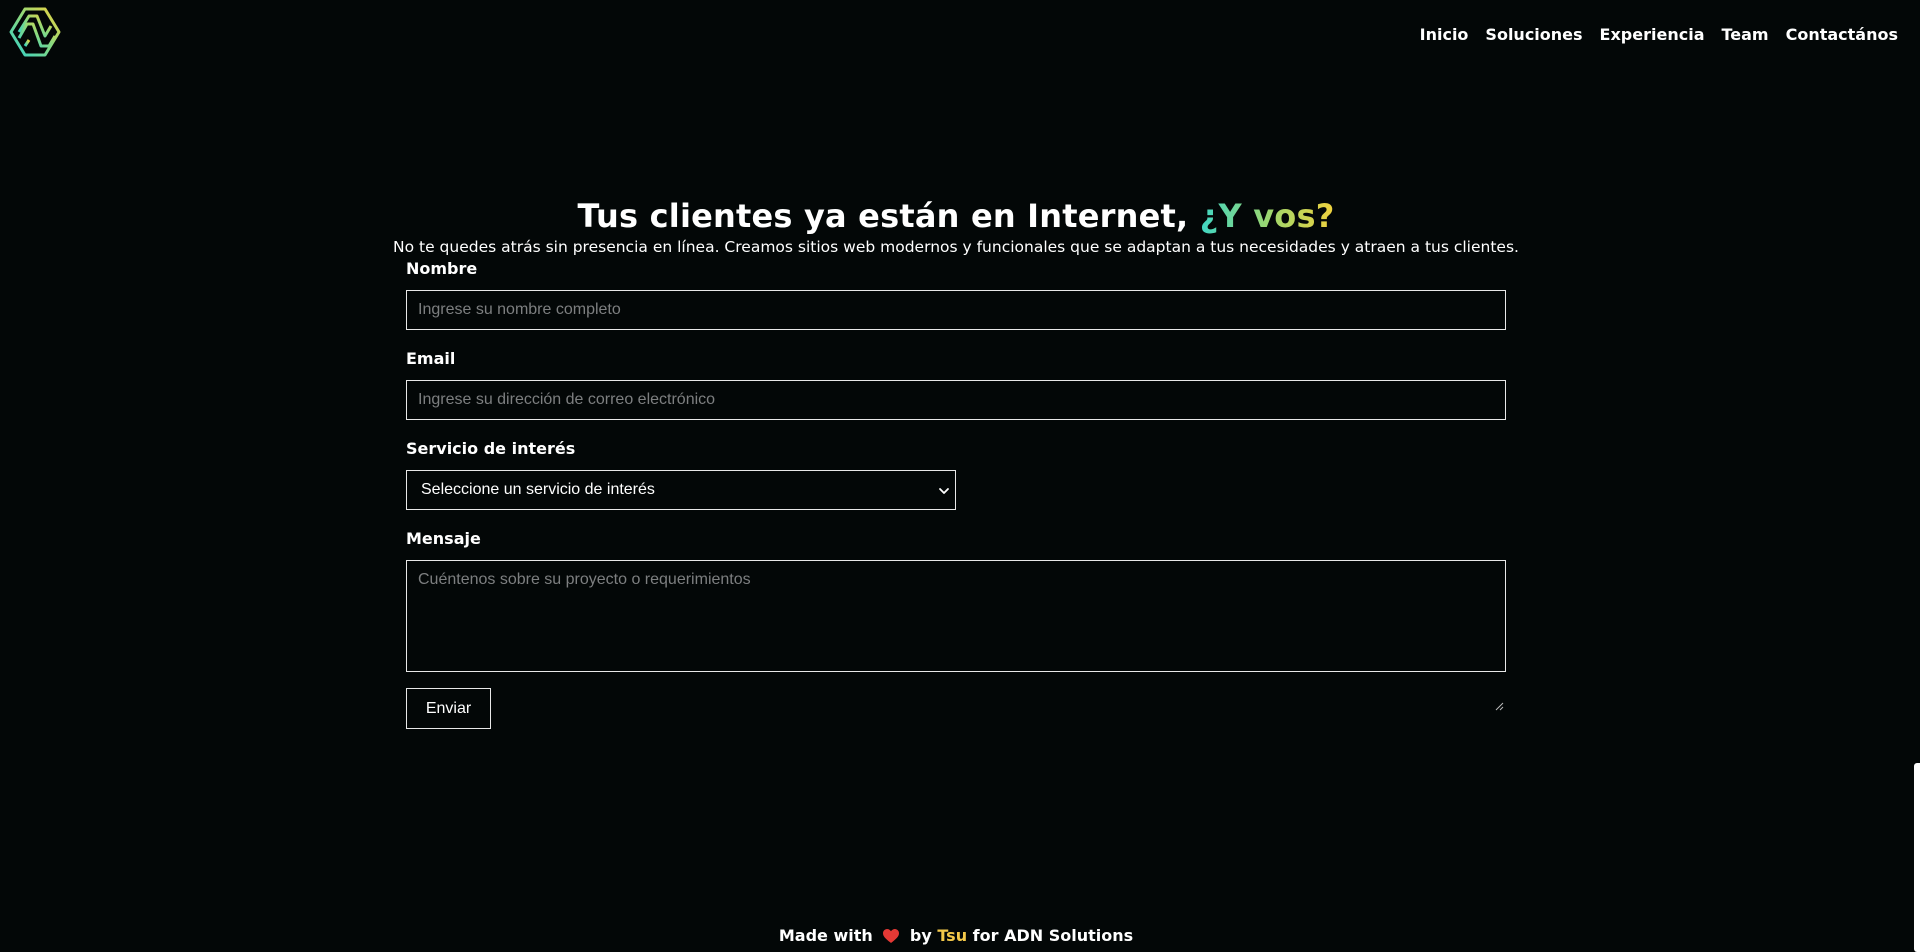  I want to click on adn-logo-icon, so click(35, 32).